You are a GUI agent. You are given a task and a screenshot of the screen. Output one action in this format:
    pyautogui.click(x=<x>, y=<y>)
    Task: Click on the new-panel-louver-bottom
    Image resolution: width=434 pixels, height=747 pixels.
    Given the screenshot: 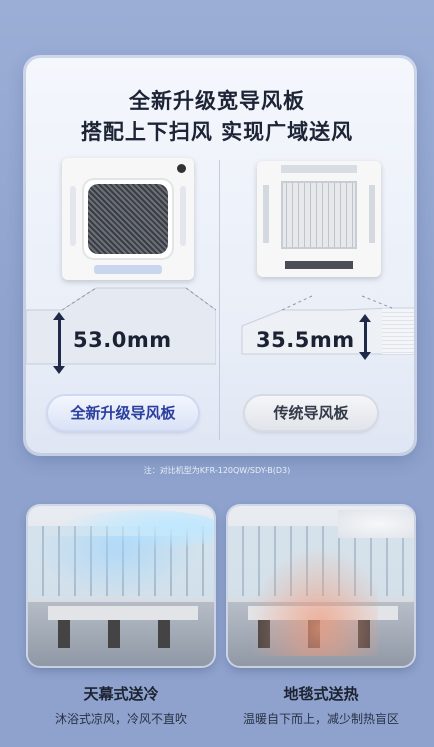 What is the action you would take?
    pyautogui.click(x=128, y=269)
    